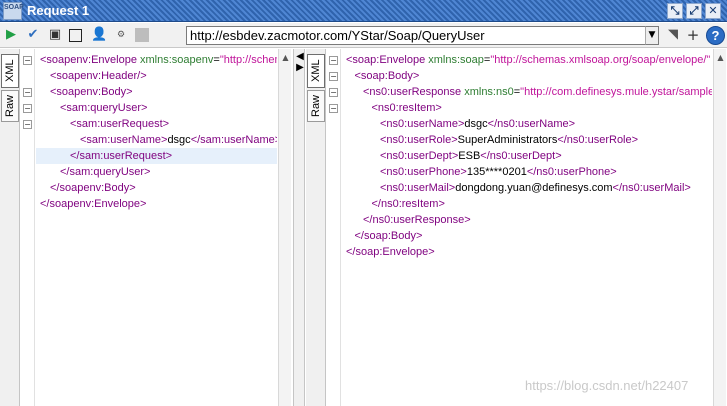 This screenshot has height=406, width=727. What do you see at coordinates (104, 108) in the screenshot?
I see `xml-tag: <sam:queryUser>` at bounding box center [104, 108].